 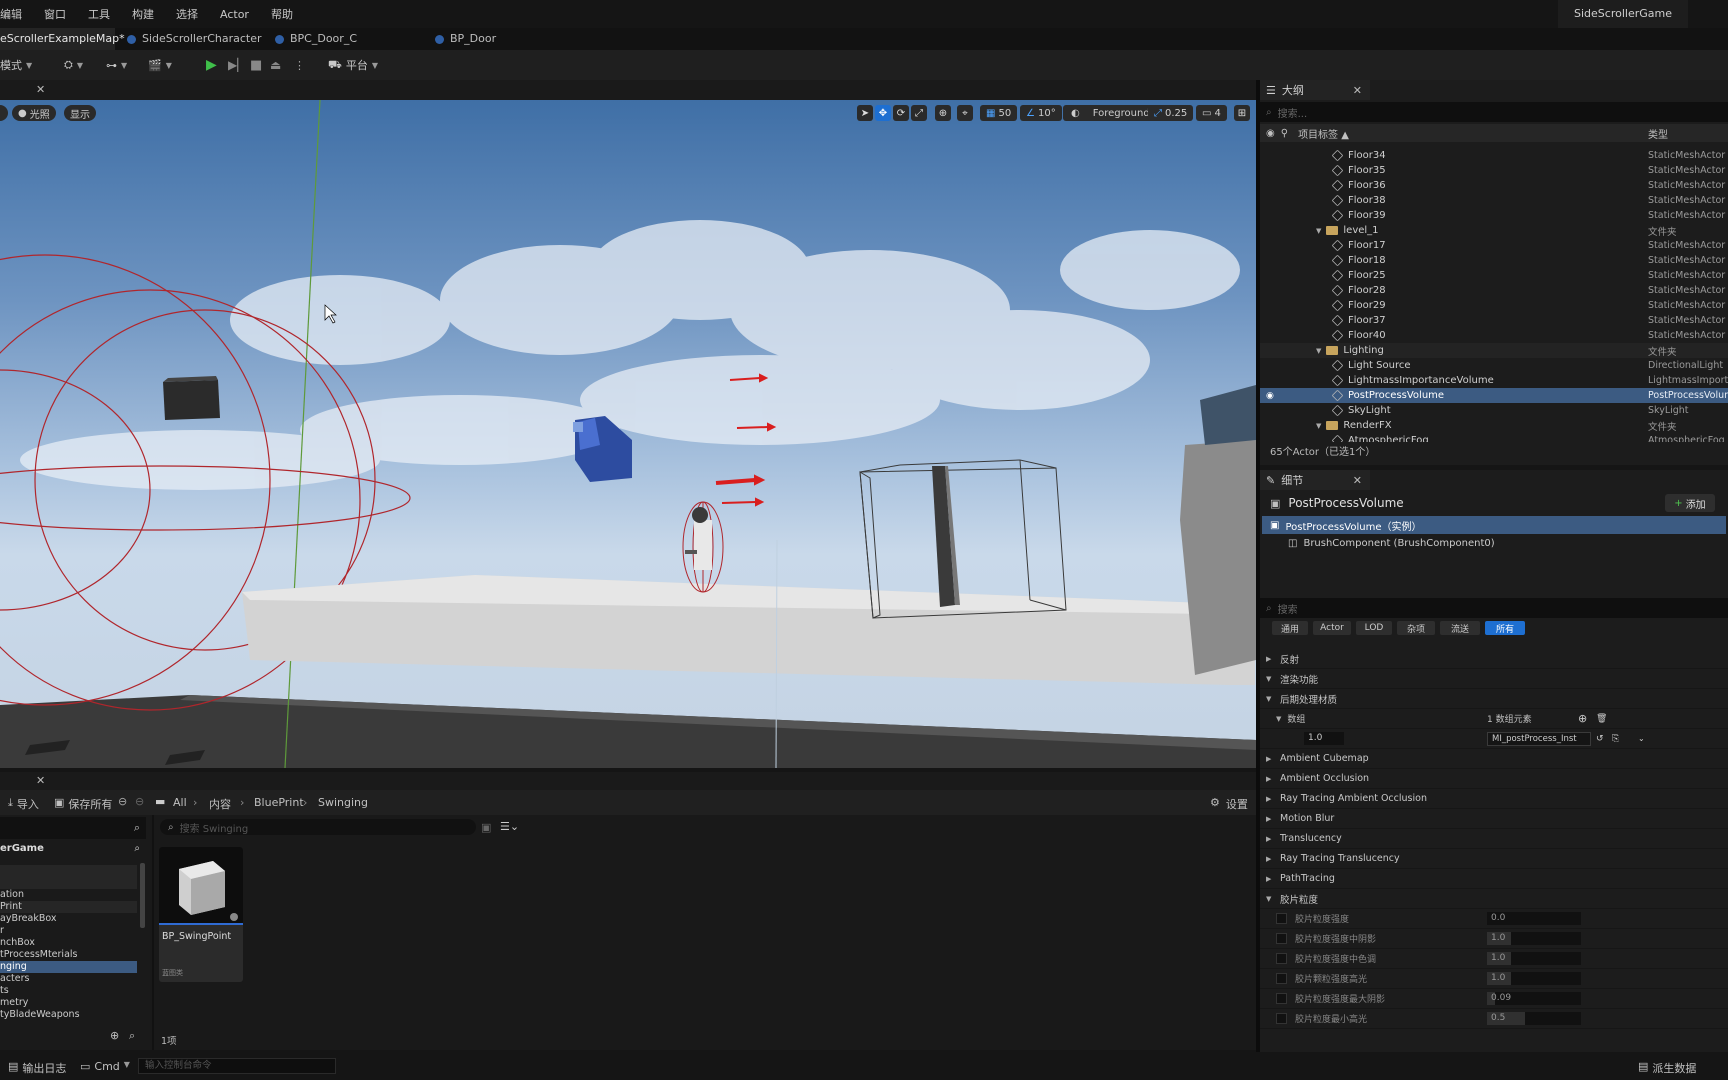 I want to click on breadcrumb-swinging: Swinging, so click(x=343, y=802).